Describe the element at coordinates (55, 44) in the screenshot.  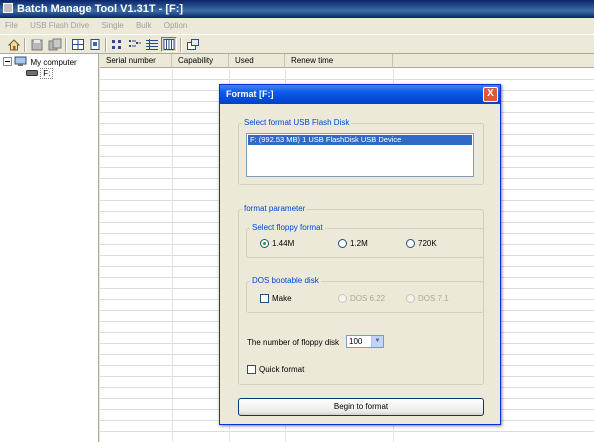
I see `disk-bulk-icon` at that location.